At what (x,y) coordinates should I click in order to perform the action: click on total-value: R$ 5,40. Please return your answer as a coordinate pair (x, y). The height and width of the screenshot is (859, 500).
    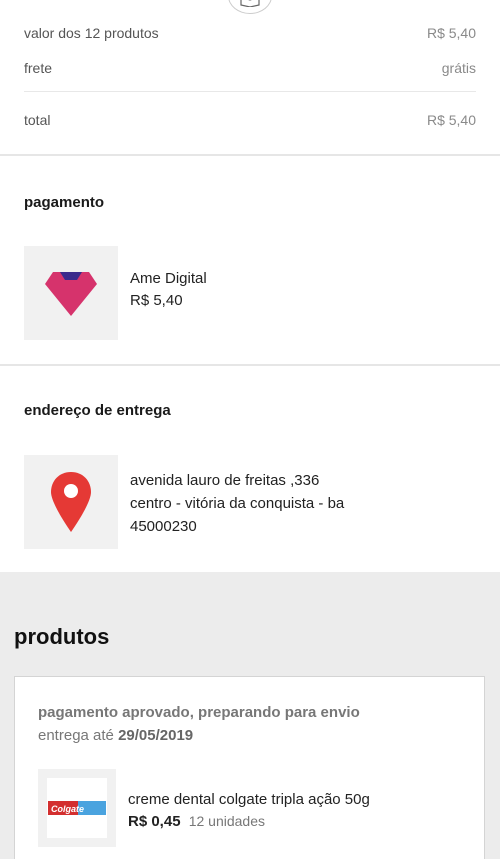
    Looking at the image, I should click on (451, 120).